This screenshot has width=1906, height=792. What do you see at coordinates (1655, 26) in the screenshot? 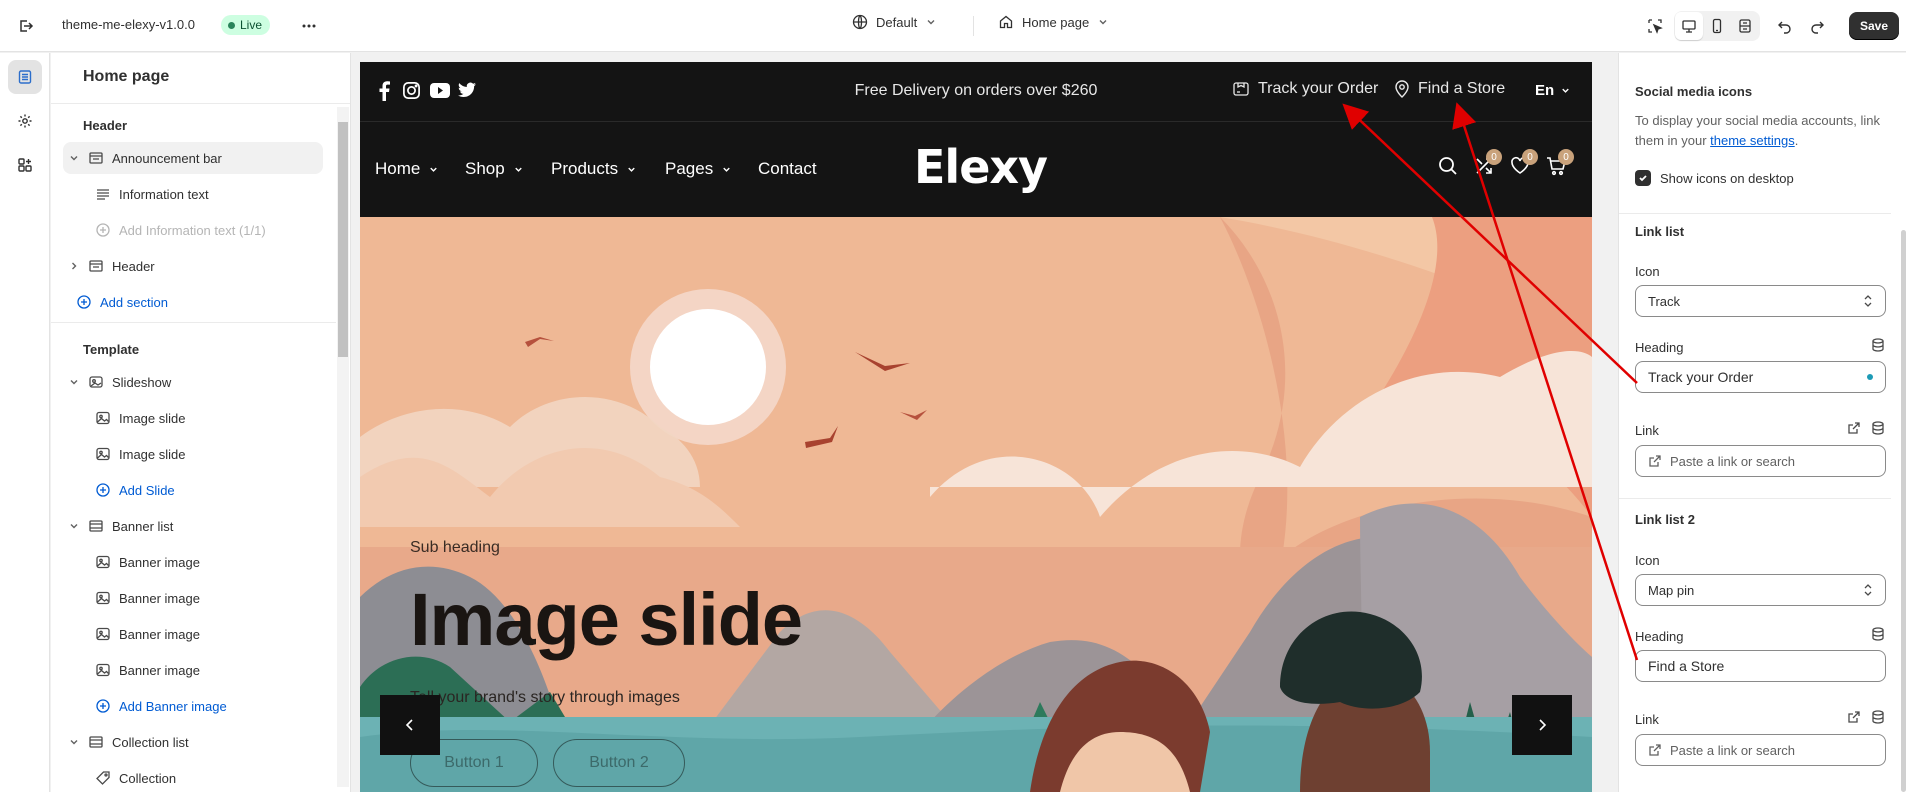
I see `inspector-cursor-icon` at bounding box center [1655, 26].